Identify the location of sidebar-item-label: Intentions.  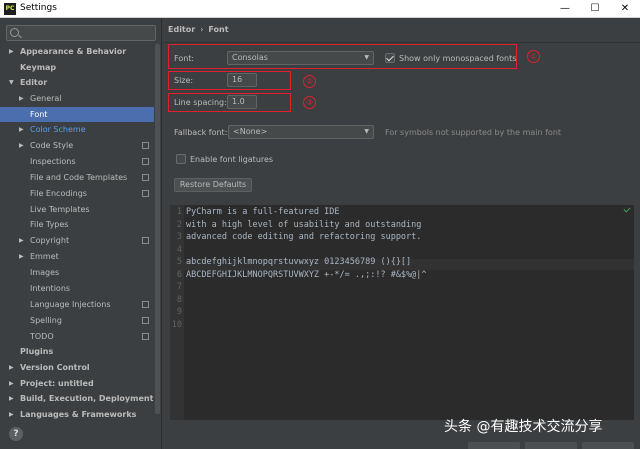
(50, 288).